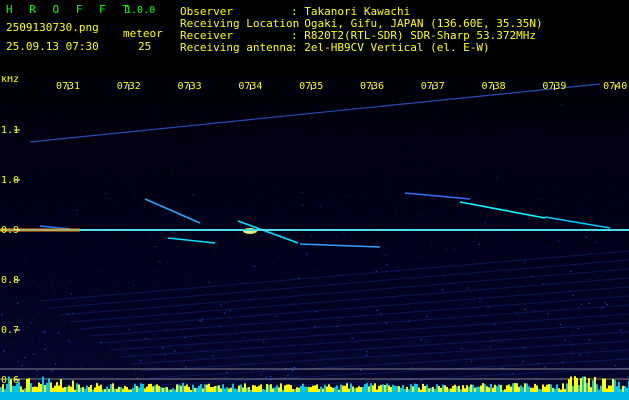 Image resolution: width=629 pixels, height=400 pixels. I want to click on unit-label: kHz, so click(10, 80).